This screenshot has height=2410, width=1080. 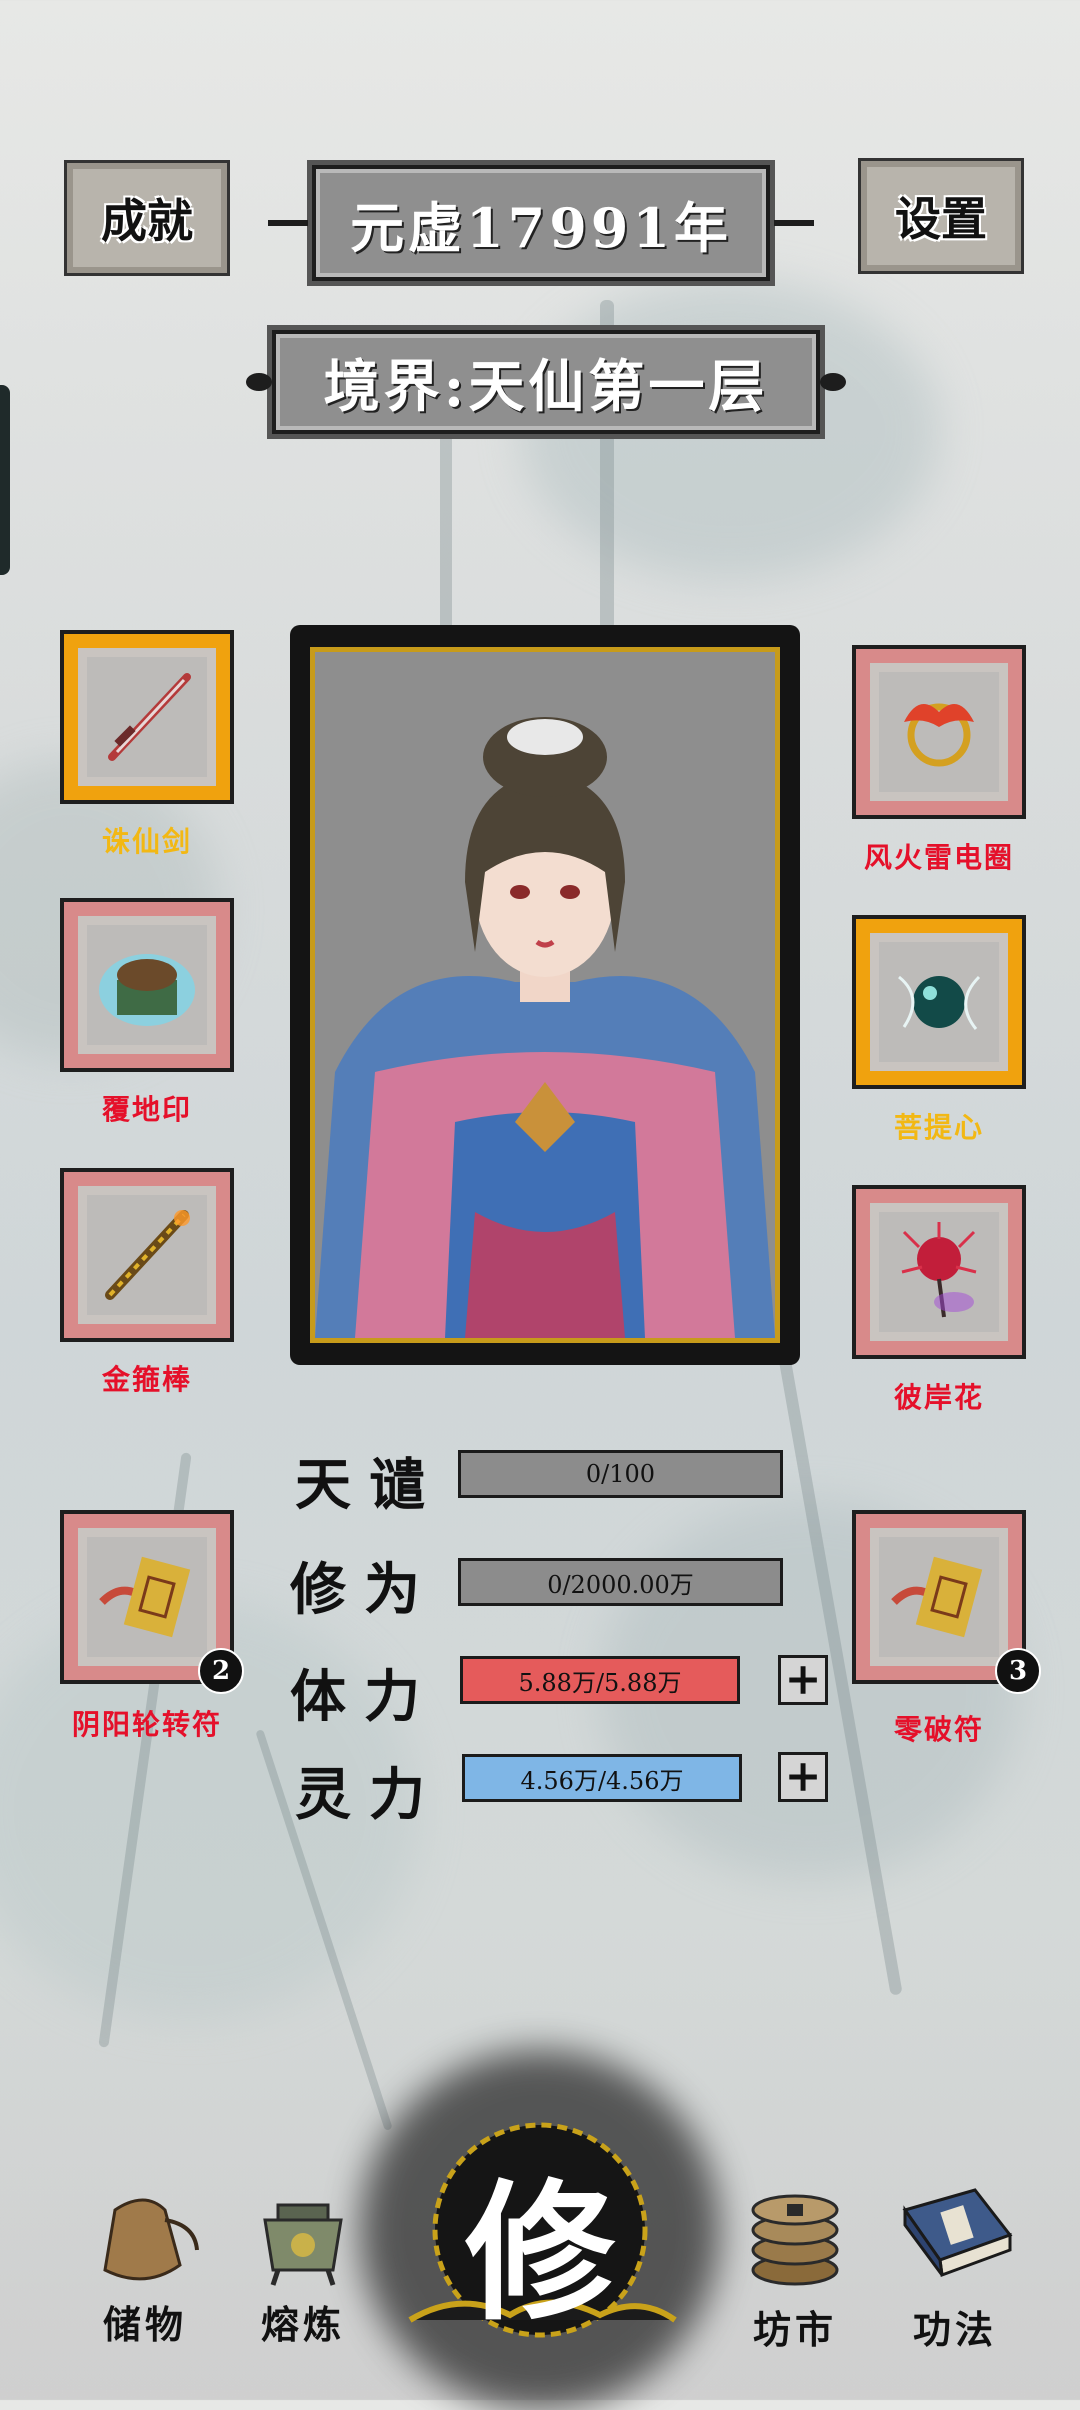 I want to click on equip-slot-fire-thunder-ring, so click(x=939, y=732).